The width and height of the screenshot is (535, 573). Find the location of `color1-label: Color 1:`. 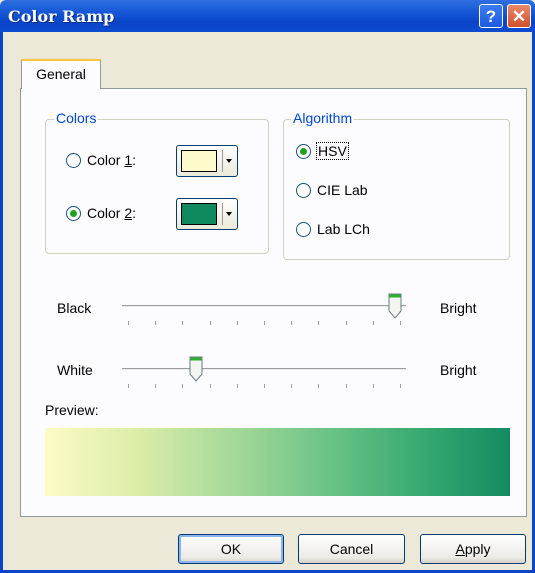

color1-label: Color 1: is located at coordinates (112, 160).